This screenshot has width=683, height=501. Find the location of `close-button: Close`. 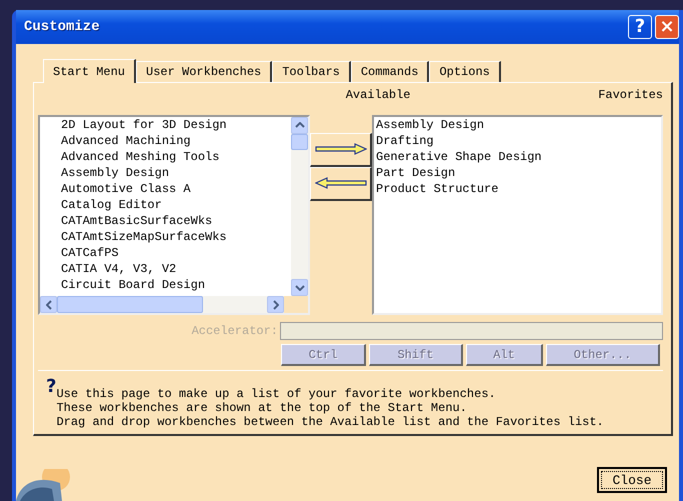

close-button: Close is located at coordinates (632, 480).